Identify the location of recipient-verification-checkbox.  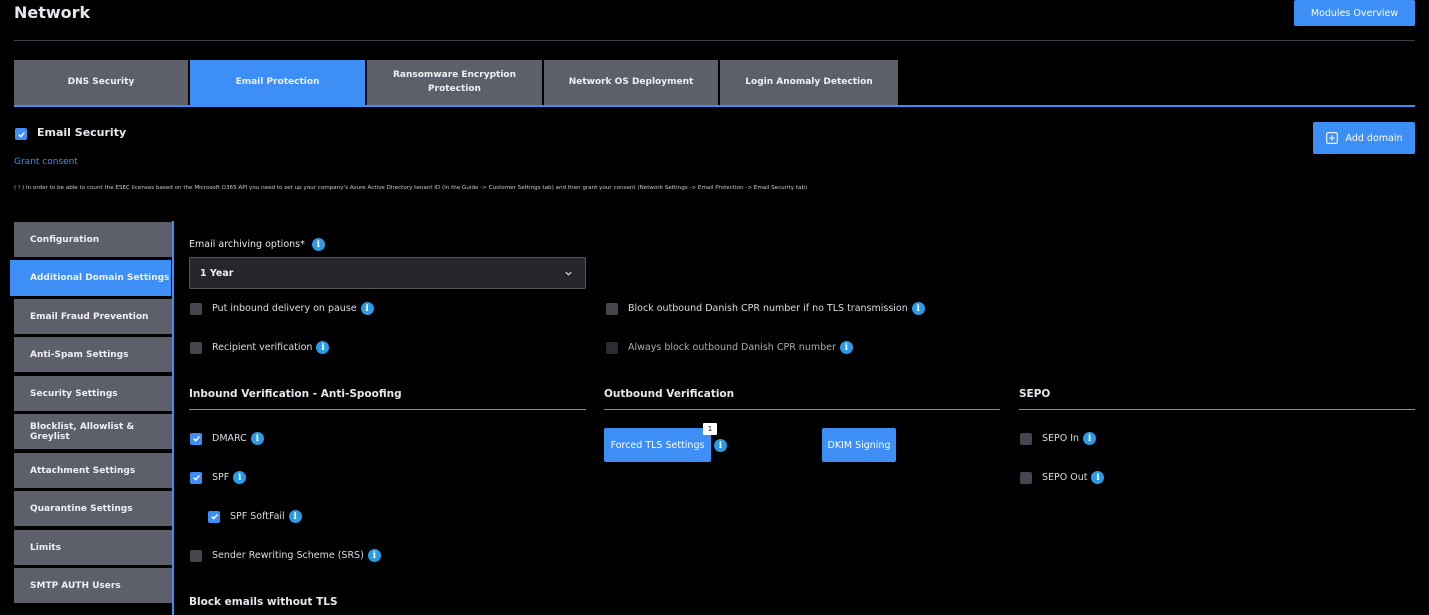
(196, 347).